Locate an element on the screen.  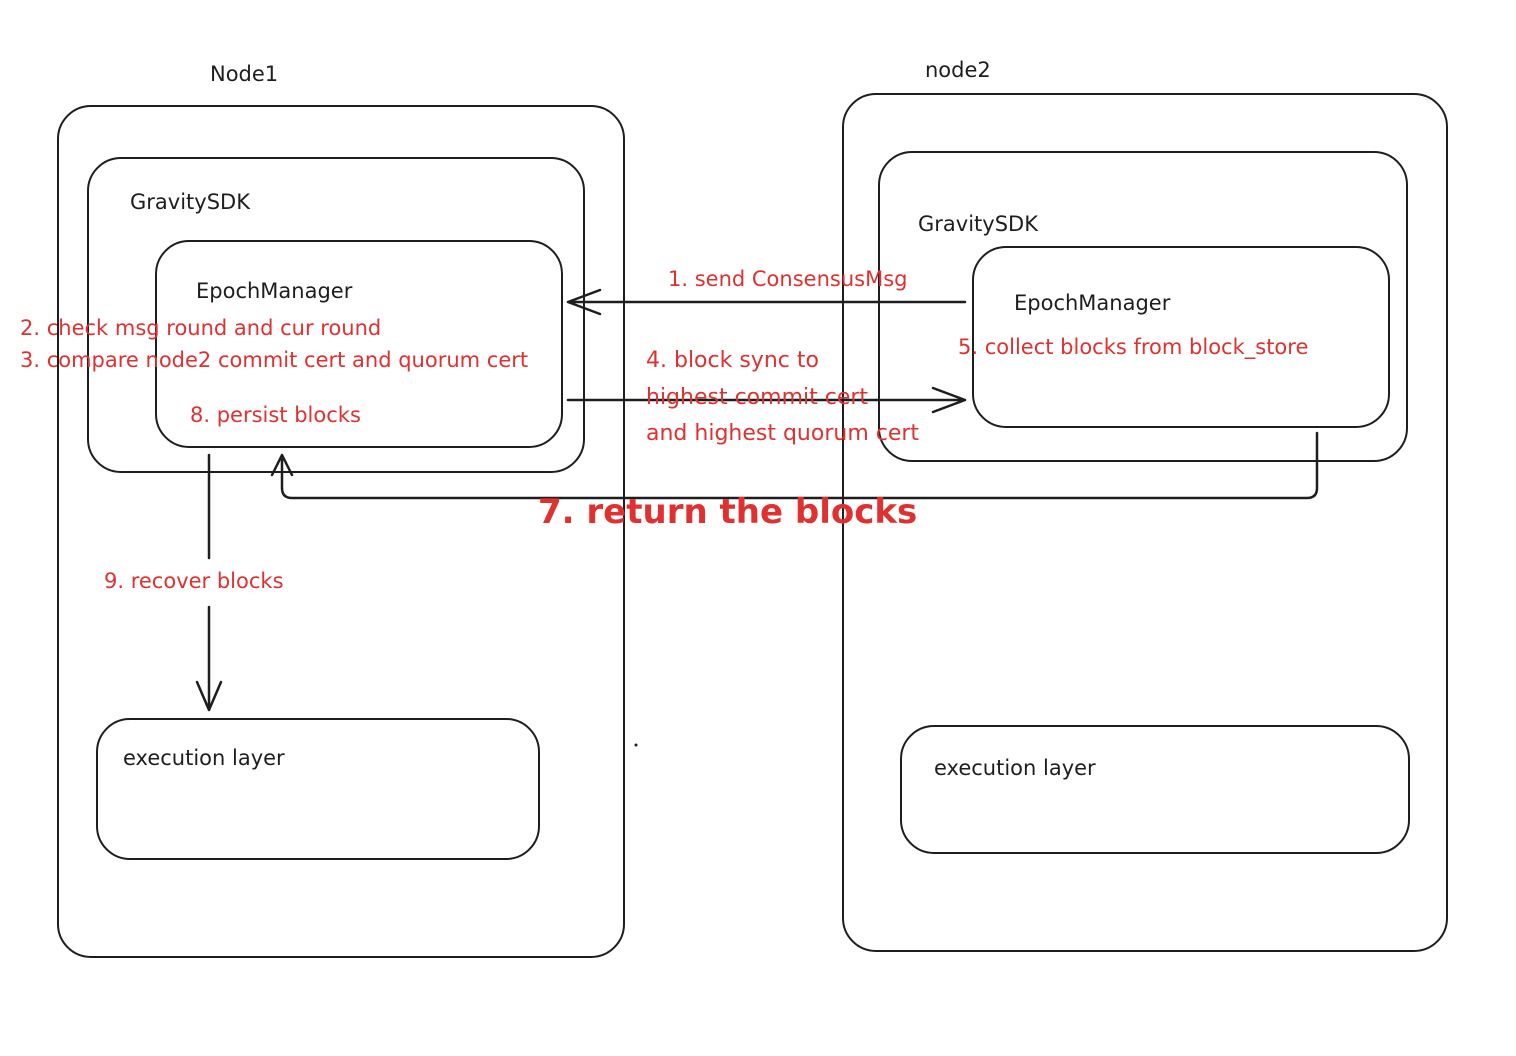
node1-epochmanager-label: EpochManager is located at coordinates (274, 291).